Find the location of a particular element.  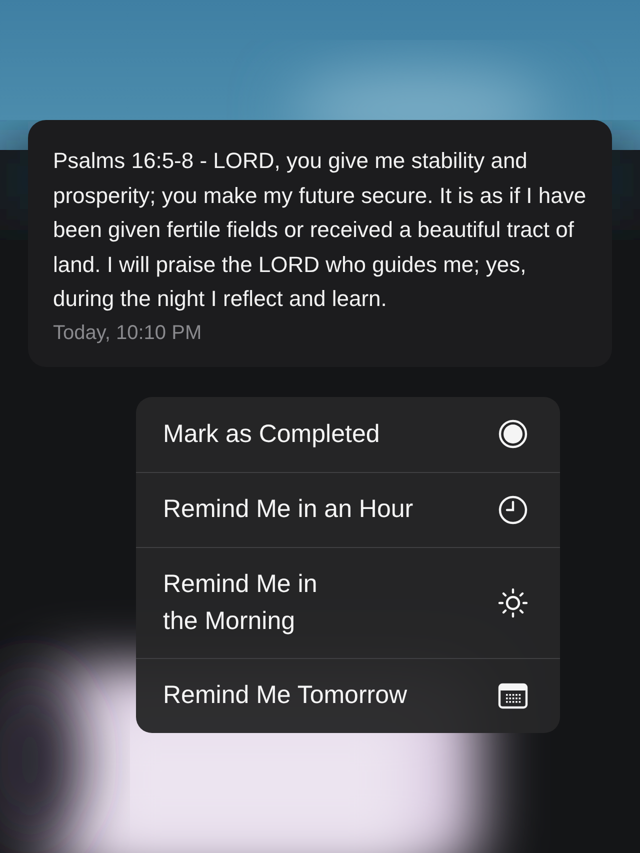

menu-item: Remind Me Tomorrow is located at coordinates (348, 695).